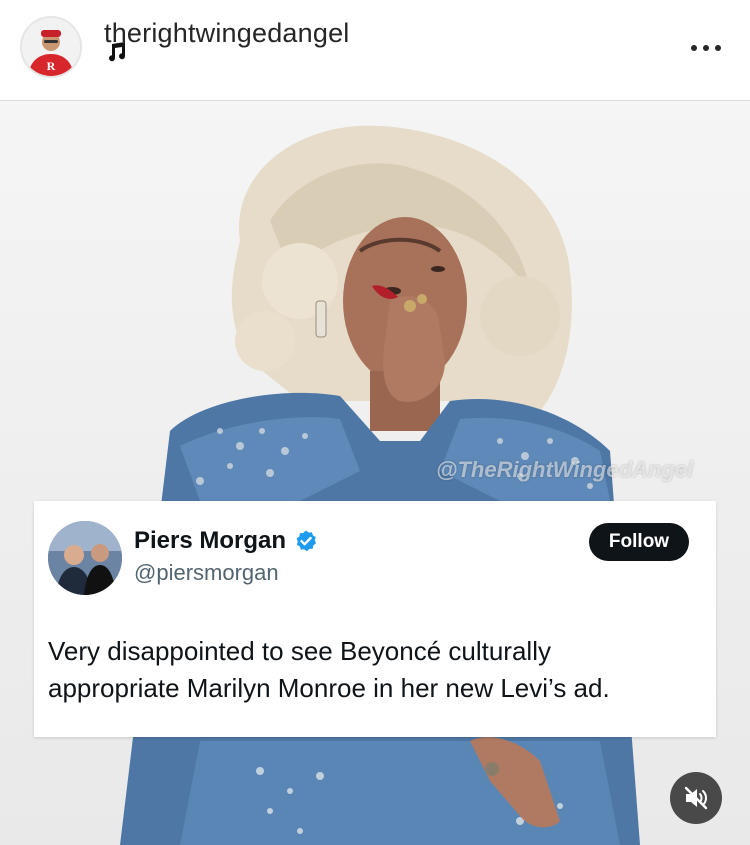 The width and height of the screenshot is (750, 845). I want to click on username: therightwingedangel, so click(226, 33).